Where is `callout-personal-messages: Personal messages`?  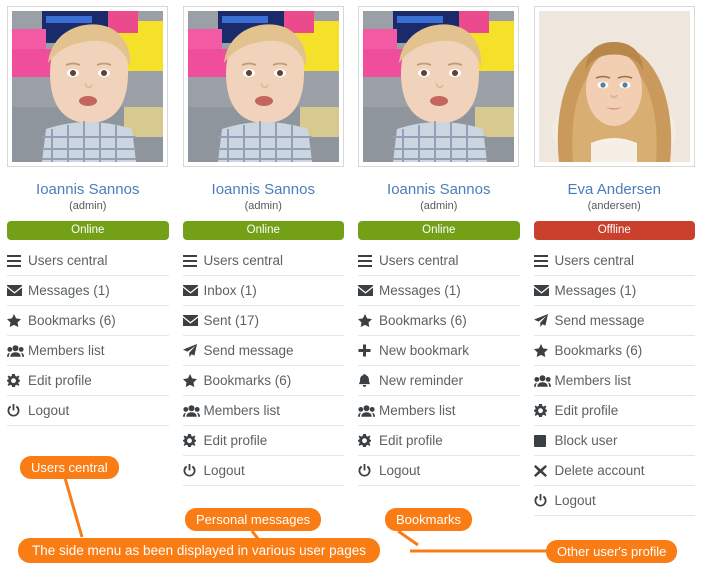
callout-personal-messages: Personal messages is located at coordinates (253, 519).